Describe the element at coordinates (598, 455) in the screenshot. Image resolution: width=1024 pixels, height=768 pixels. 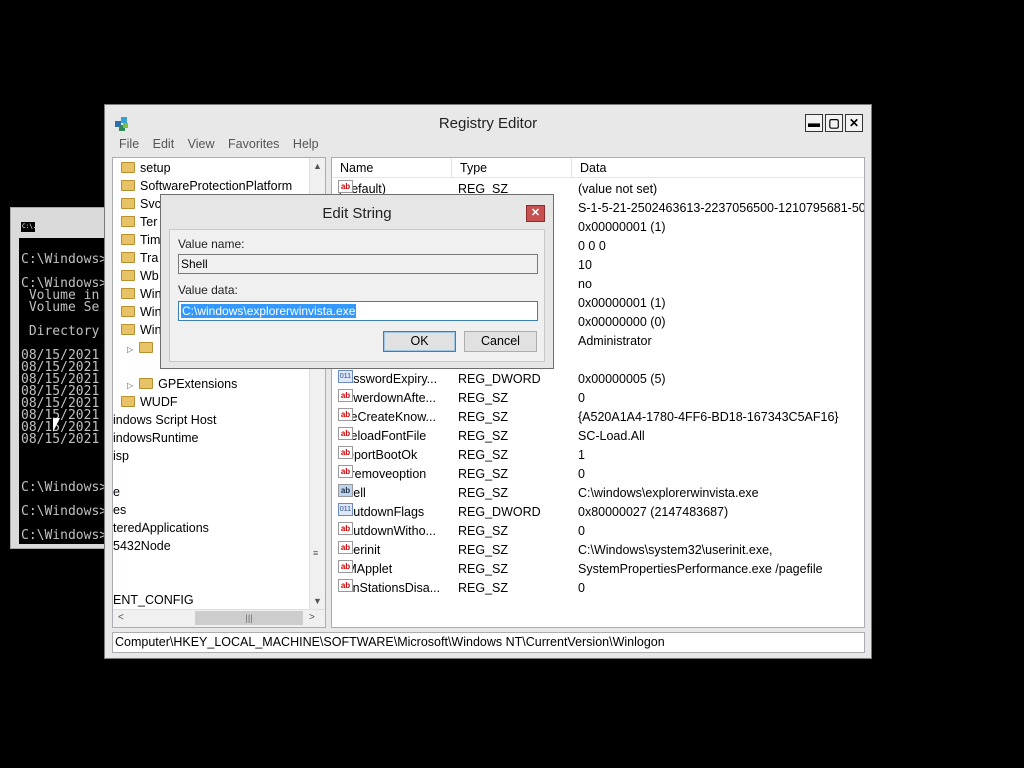
I see `table-row: ab ReportBootOk REG_SZ 1` at that location.